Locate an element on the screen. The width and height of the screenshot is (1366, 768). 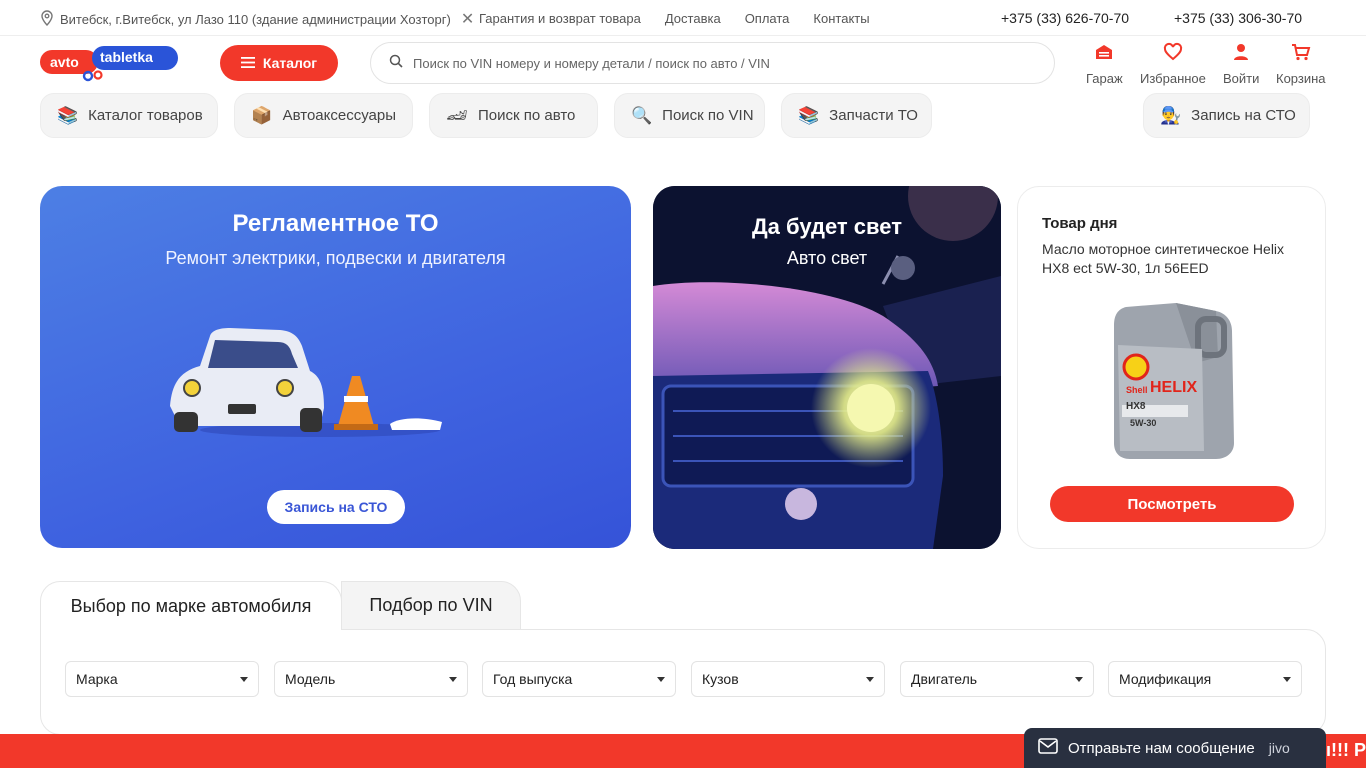
select-value: Двигатель is located at coordinates (944, 679).